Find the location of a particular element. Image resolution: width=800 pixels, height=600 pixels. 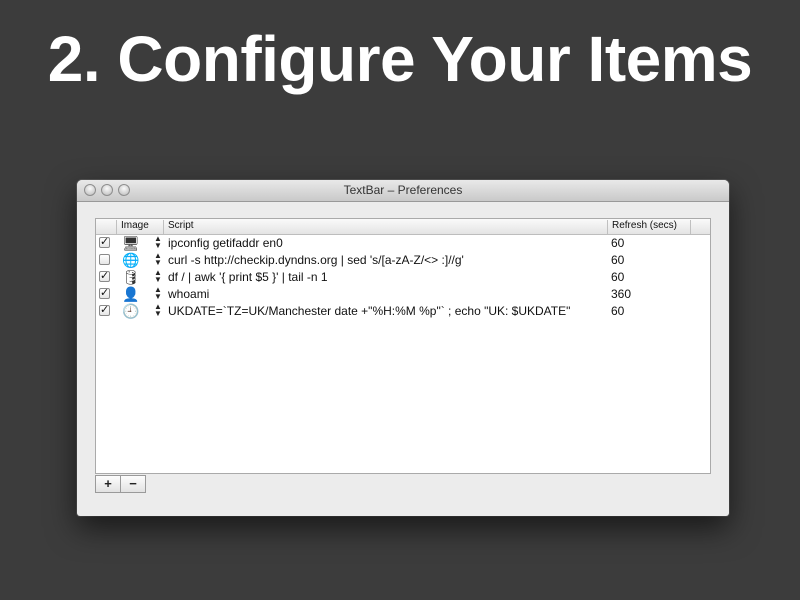

user-icon: 👤 is located at coordinates (130, 294).